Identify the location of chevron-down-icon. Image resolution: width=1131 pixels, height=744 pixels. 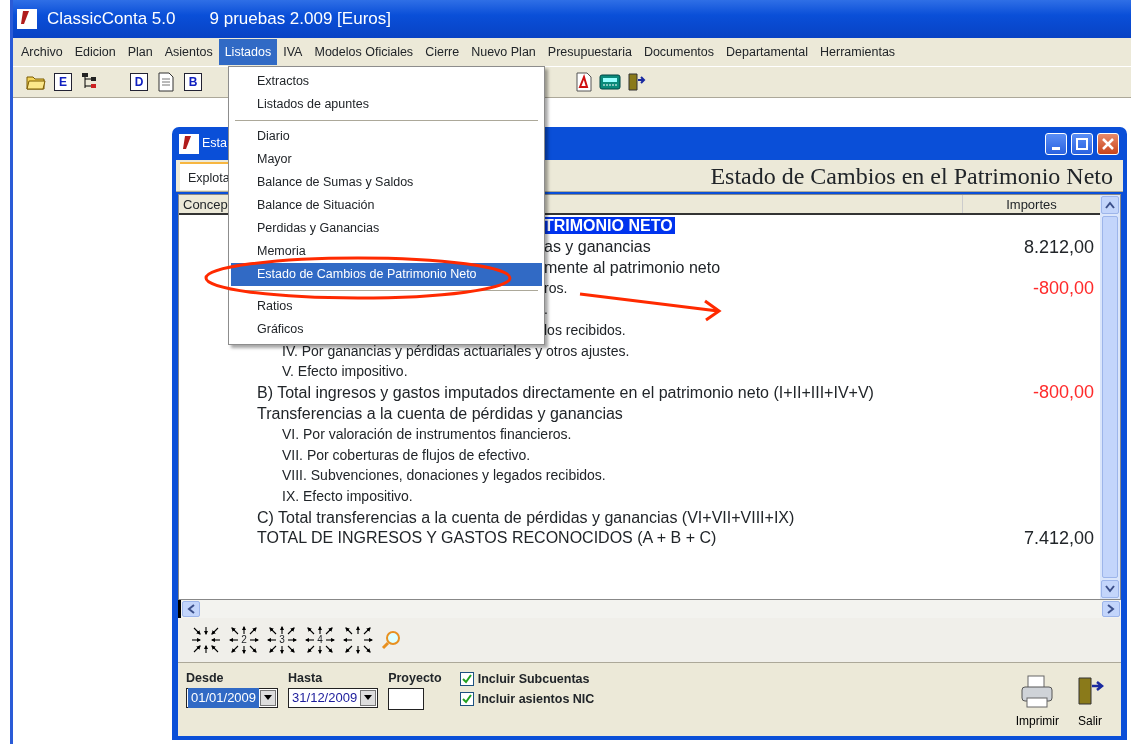
(1110, 589).